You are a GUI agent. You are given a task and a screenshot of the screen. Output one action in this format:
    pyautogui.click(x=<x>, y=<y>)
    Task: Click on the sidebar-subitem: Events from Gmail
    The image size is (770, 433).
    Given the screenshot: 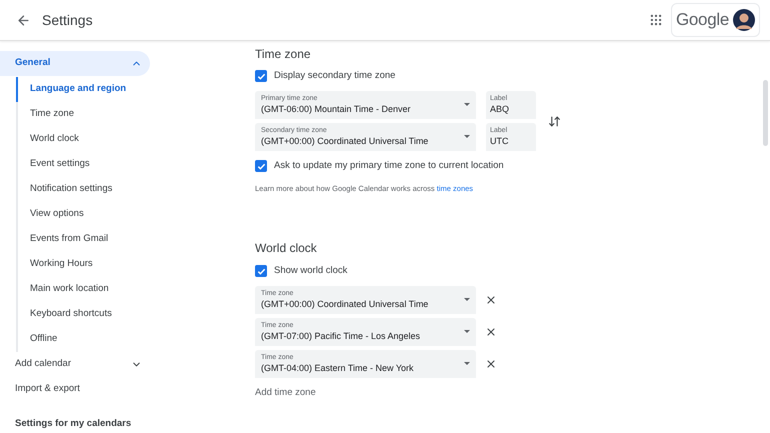 What is the action you would take?
    pyautogui.click(x=135, y=239)
    